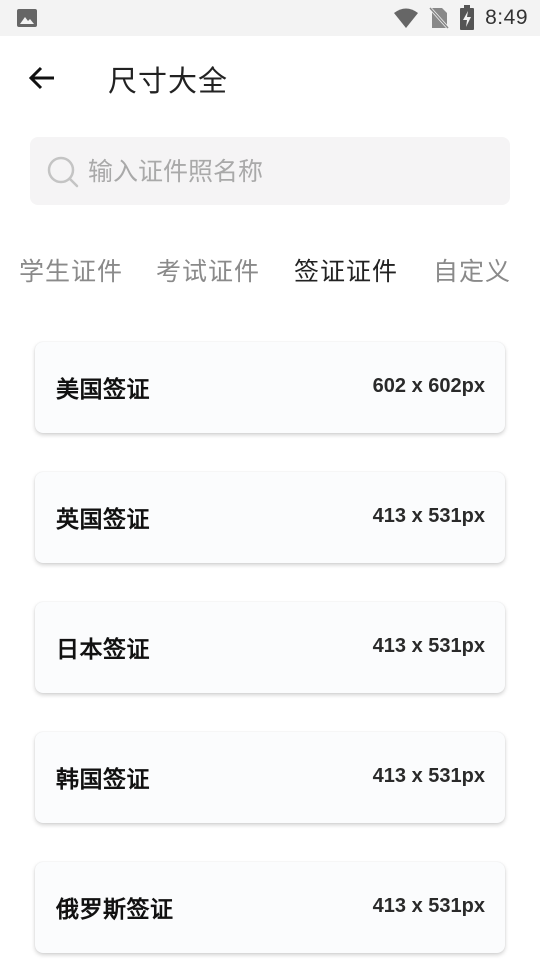 The width and height of the screenshot is (540, 960). I want to click on item-name: 日本签证, so click(103, 650).